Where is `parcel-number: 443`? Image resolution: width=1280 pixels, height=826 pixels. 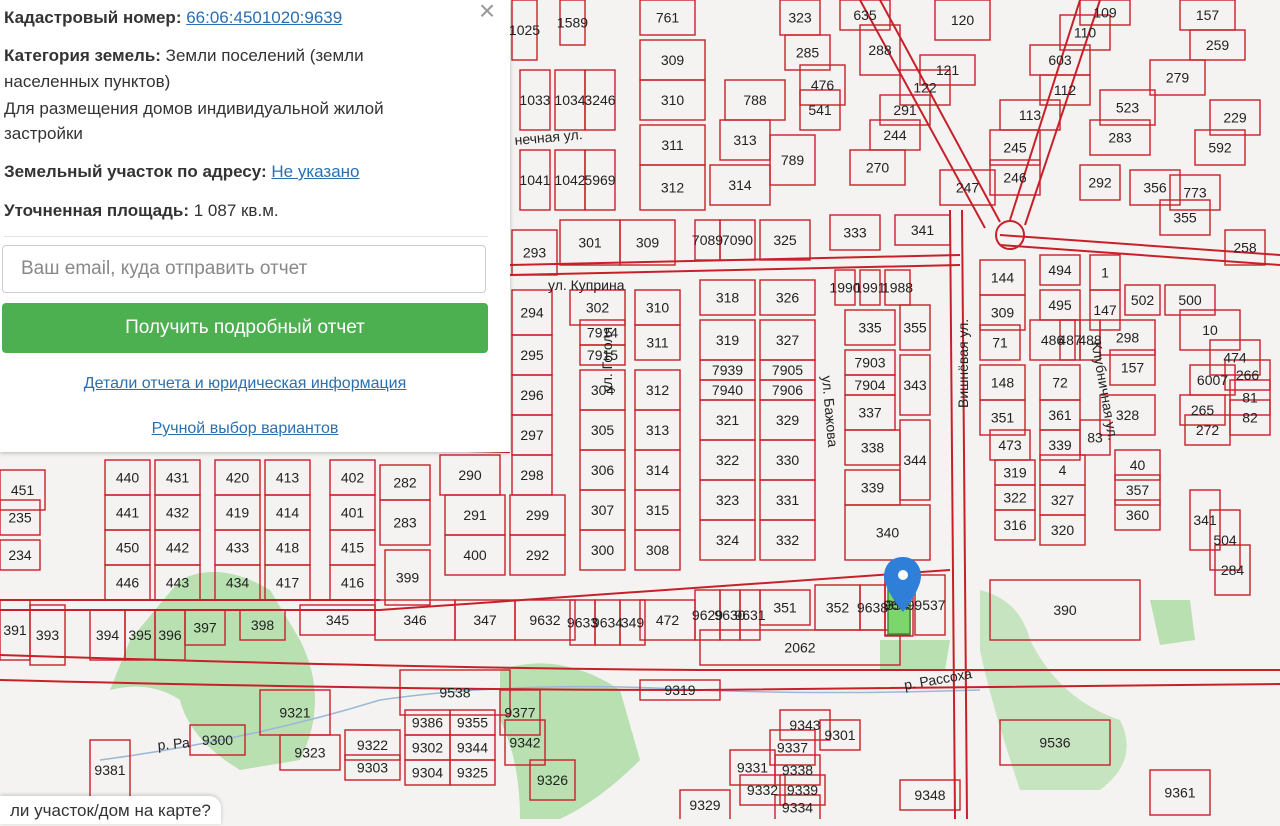 parcel-number: 443 is located at coordinates (178, 583).